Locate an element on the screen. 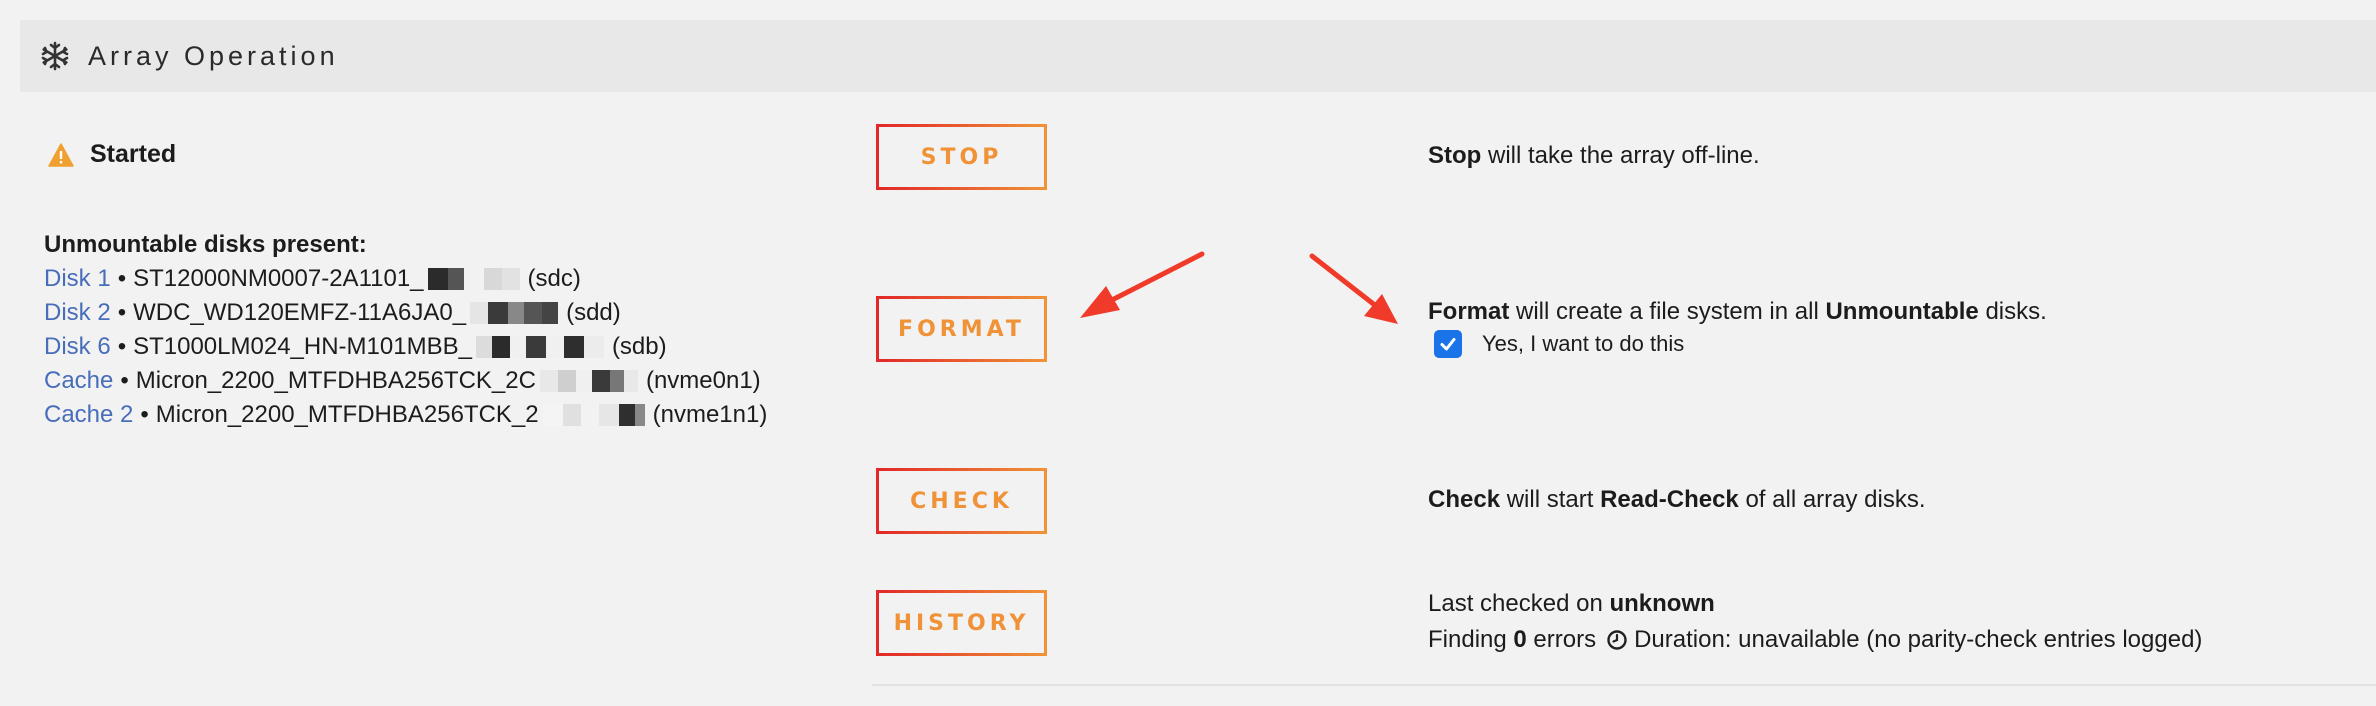 Image resolution: width=2376 pixels, height=706 pixels. format-end: disks. is located at coordinates (2012, 311).